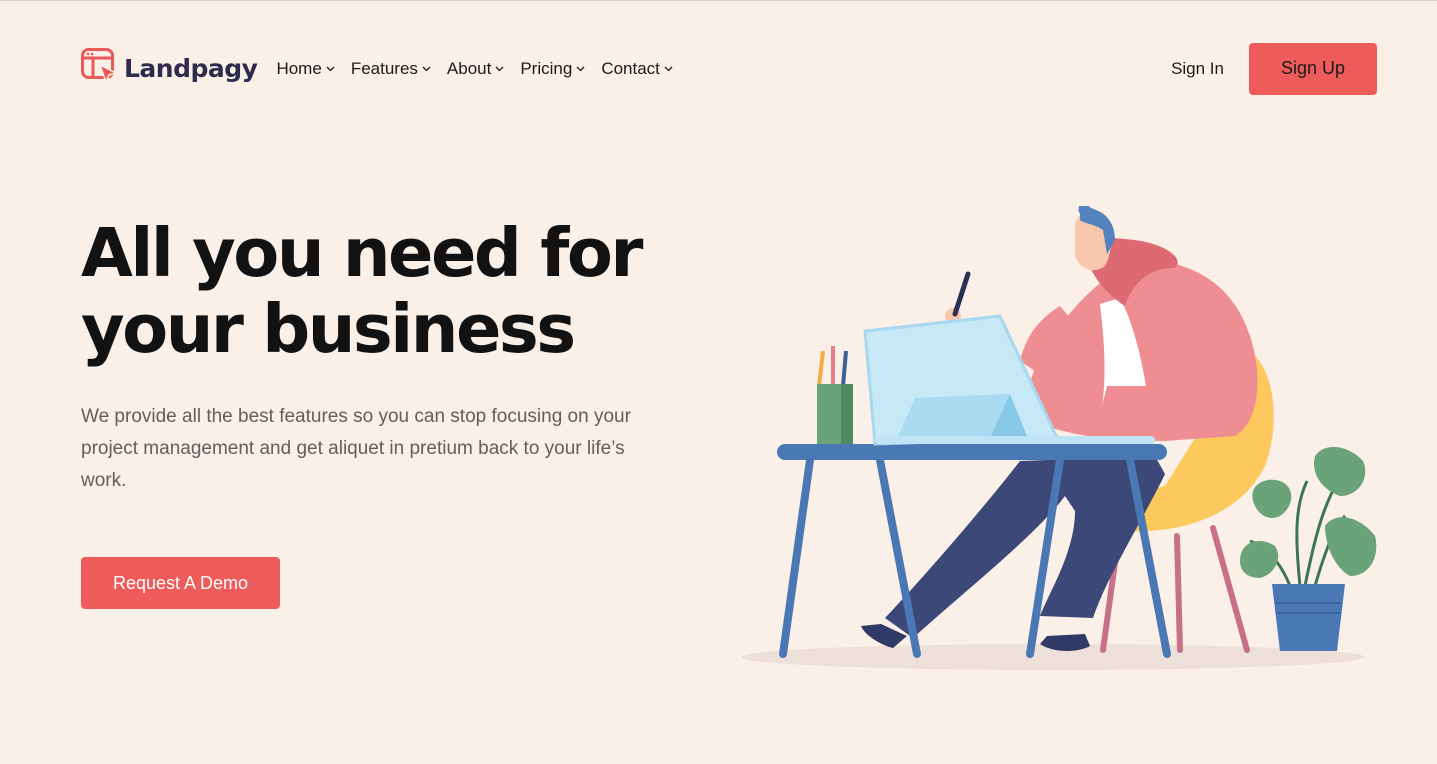 The width and height of the screenshot is (1437, 764). What do you see at coordinates (1308, 548) in the screenshot?
I see `plant-illustration` at bounding box center [1308, 548].